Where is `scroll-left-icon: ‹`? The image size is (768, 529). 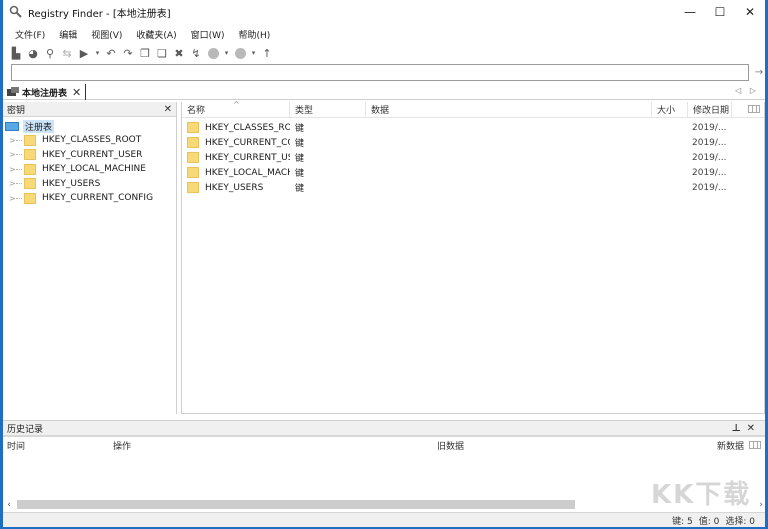
scroll-left-icon: ‹ is located at coordinates (9, 505).